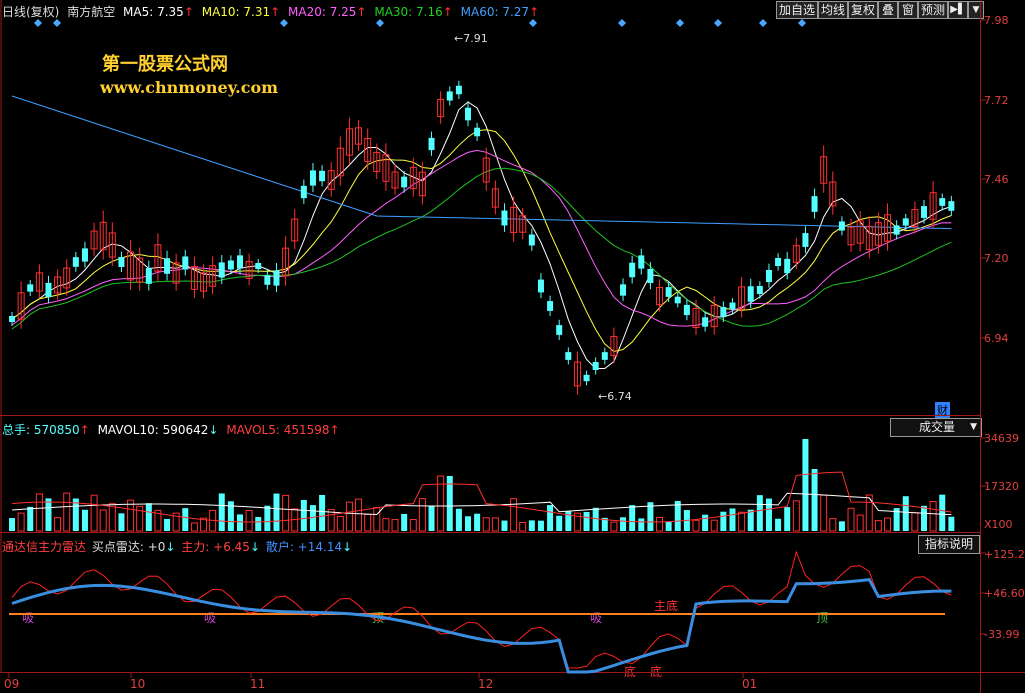 The width and height of the screenshot is (1025, 693). I want to click on event-markers, so click(420, 23).